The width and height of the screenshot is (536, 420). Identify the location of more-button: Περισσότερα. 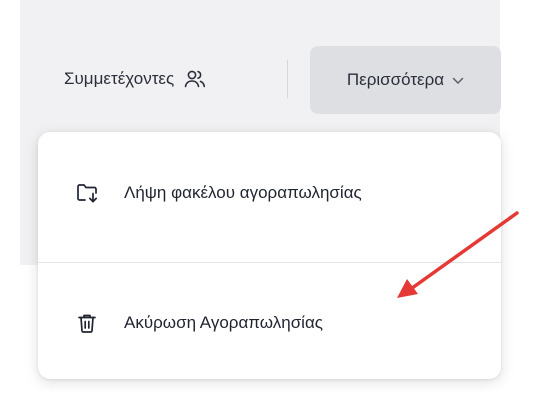
(405, 80).